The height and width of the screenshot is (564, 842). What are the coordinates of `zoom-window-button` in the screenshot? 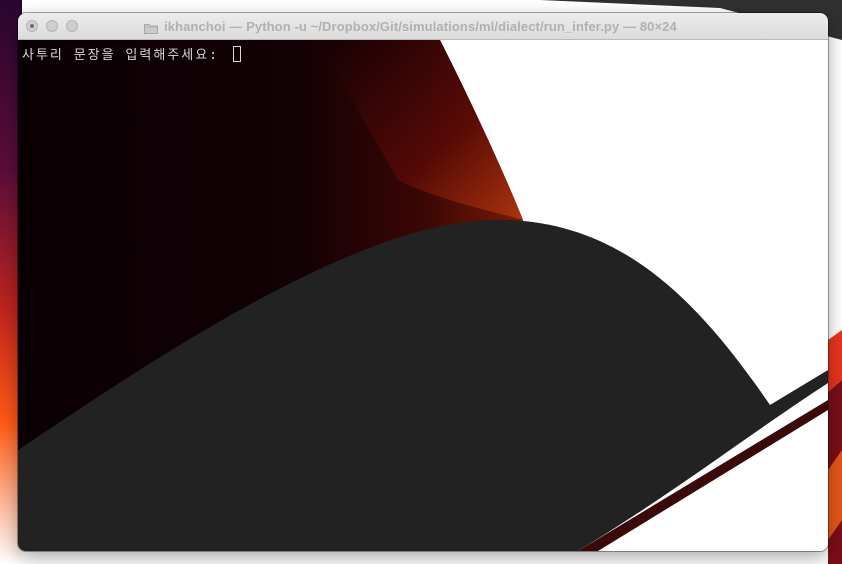 It's located at (72, 26).